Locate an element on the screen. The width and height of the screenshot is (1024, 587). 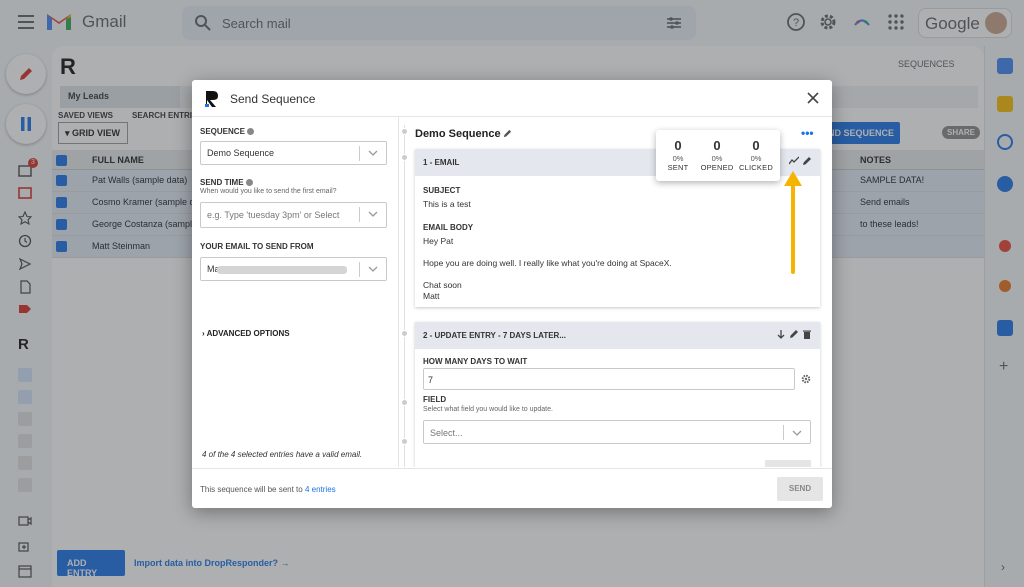
subject-label: SUBJECT is located at coordinates (442, 190).